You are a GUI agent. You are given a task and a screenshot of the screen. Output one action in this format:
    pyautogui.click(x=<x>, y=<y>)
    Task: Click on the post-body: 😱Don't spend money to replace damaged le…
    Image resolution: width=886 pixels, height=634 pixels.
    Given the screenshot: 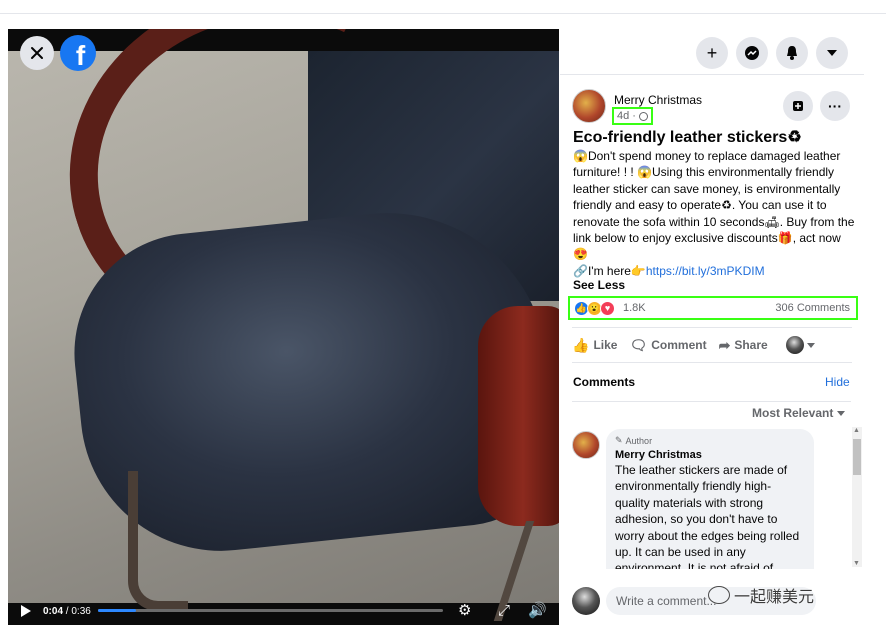 What is the action you would take?
    pyautogui.click(x=714, y=213)
    